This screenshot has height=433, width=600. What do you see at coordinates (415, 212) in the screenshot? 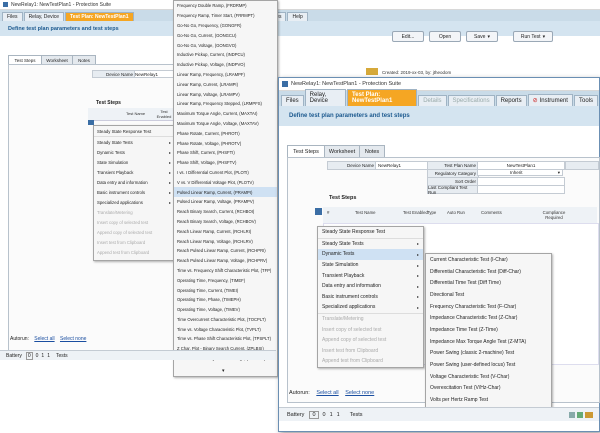
I see `front-col-test-enabled: Test Enabled` at bounding box center [415, 212].